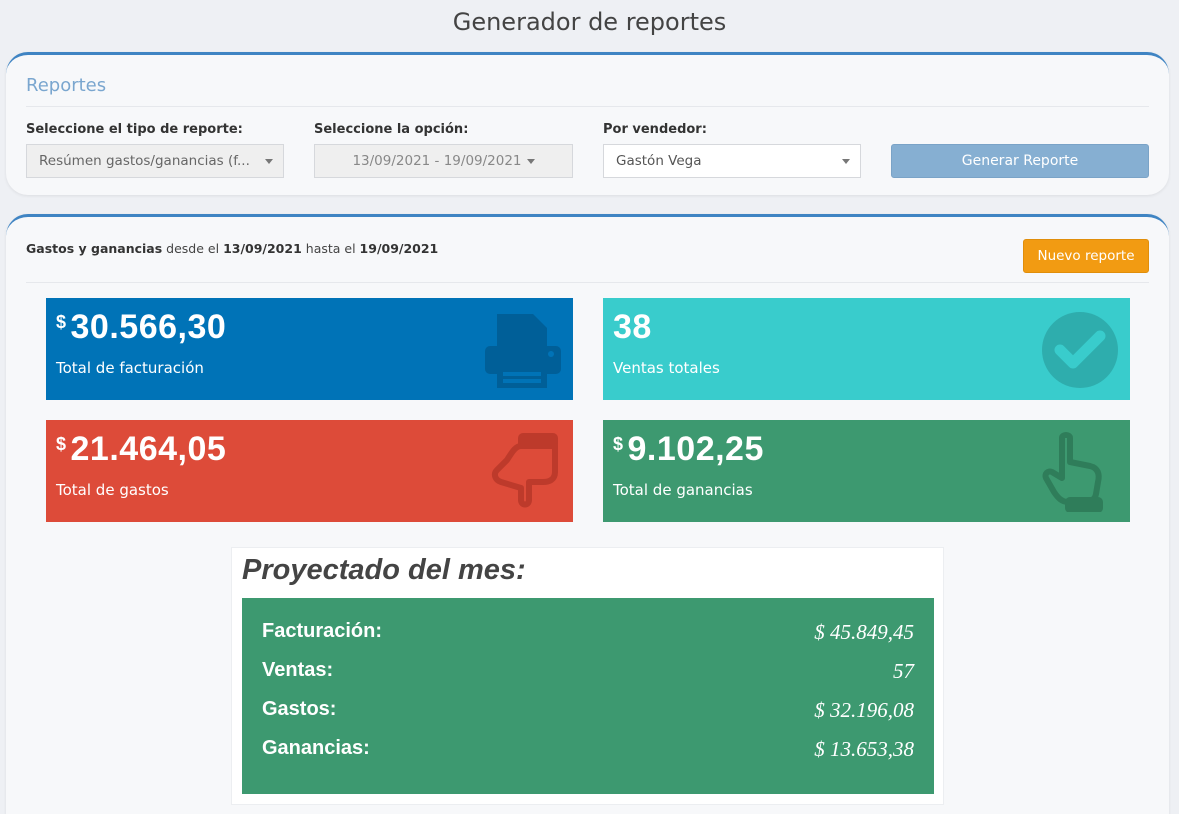  Describe the element at coordinates (589, 22) in the screenshot. I see `page-title: Generador de reportes` at that location.